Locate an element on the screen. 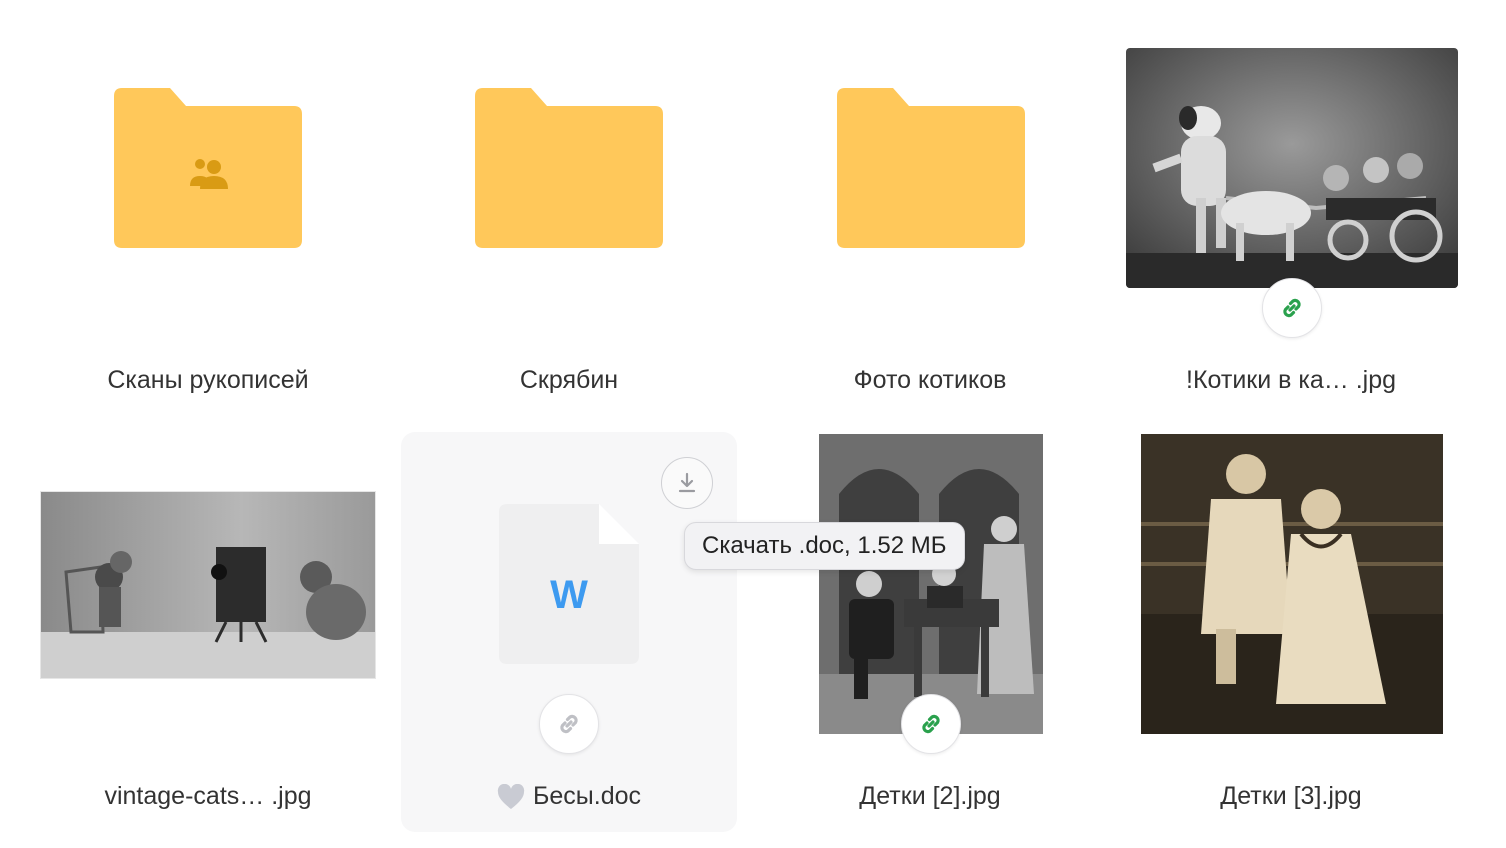  file-label: vintage-cats… .jpg is located at coordinates (208, 796).